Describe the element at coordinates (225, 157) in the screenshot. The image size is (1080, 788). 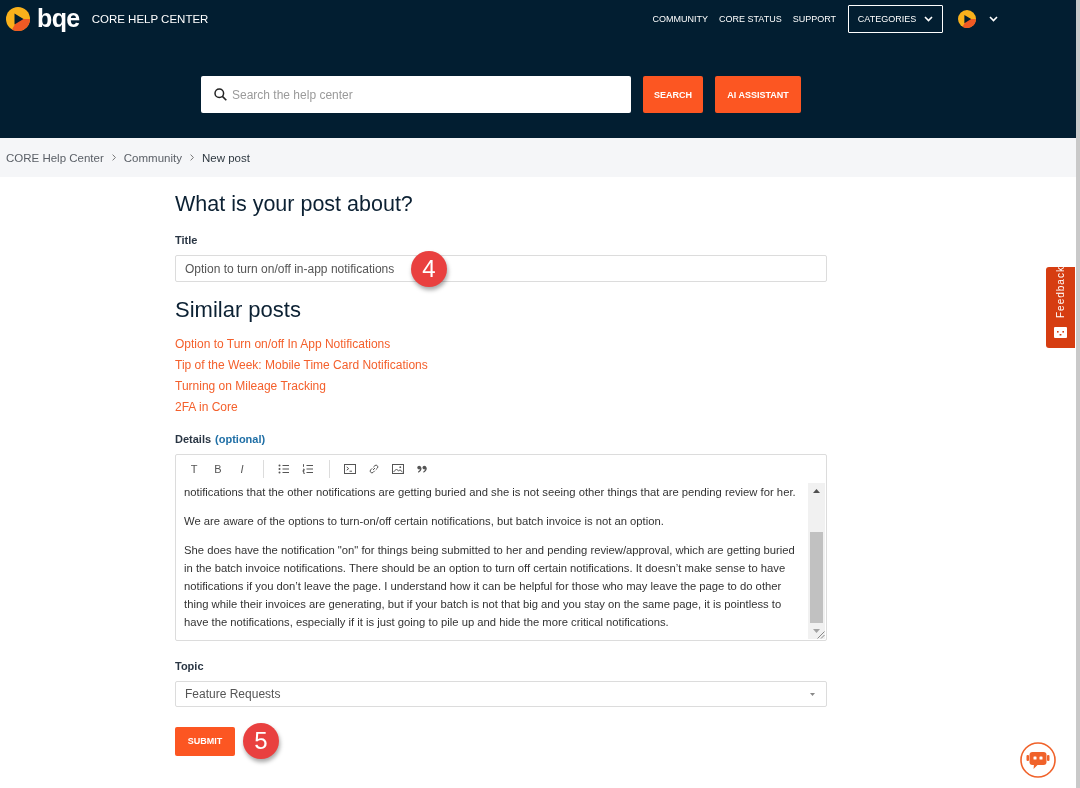
I see `breadcrumb-current: New post` at that location.